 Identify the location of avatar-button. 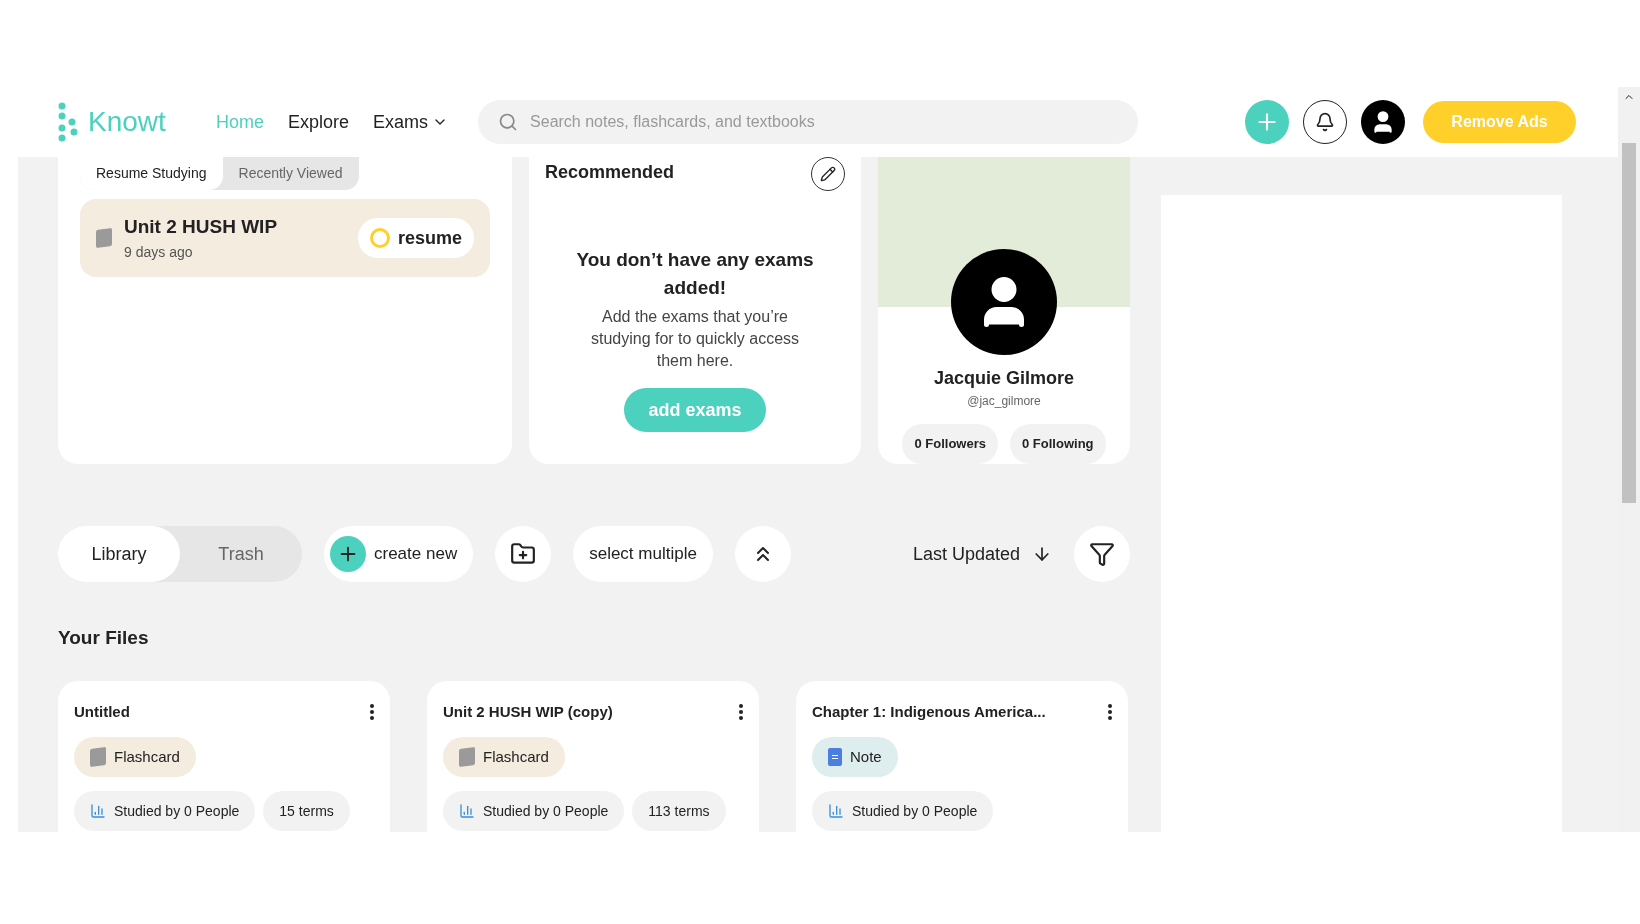
(1383, 122).